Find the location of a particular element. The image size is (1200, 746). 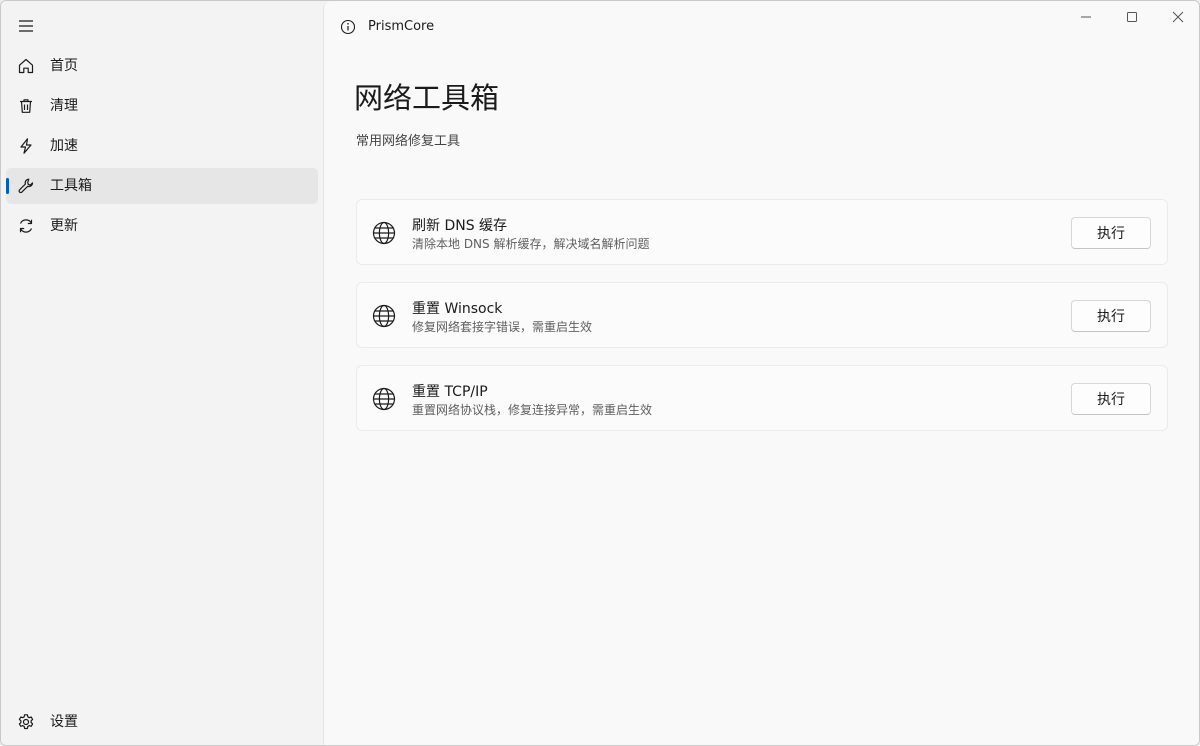

minimize-button is located at coordinates (1086, 17).